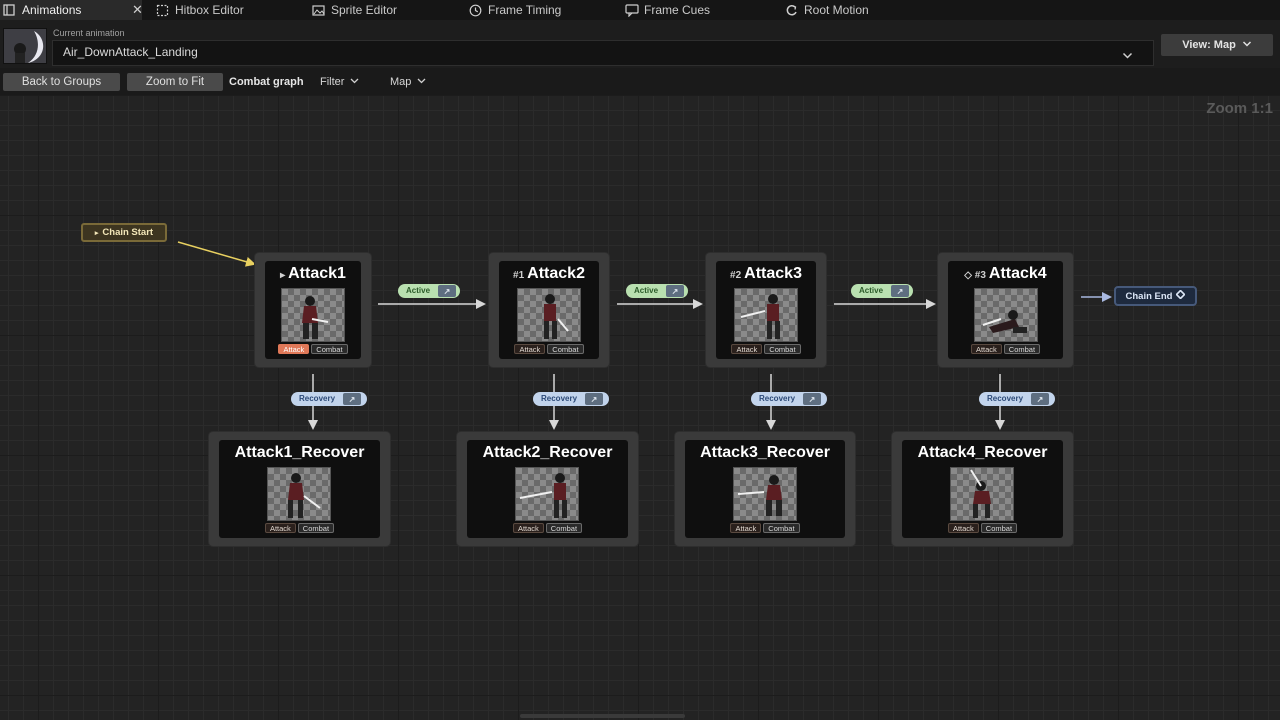 This screenshot has height=720, width=1280. I want to click on chain-end-label: Chain End, so click(1149, 296).